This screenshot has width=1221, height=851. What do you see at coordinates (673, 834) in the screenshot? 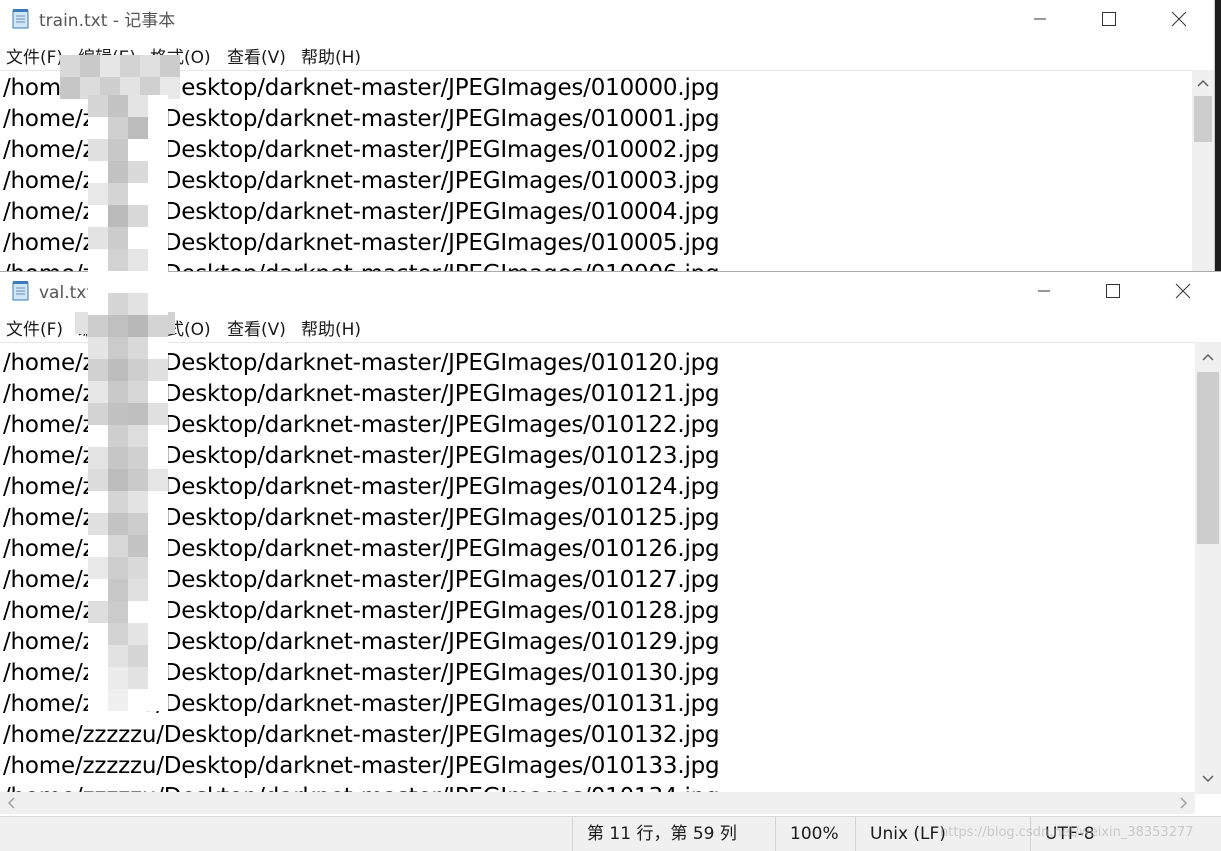
I see `status-cursor-position: 第 11 行，第 59 列` at bounding box center [673, 834].